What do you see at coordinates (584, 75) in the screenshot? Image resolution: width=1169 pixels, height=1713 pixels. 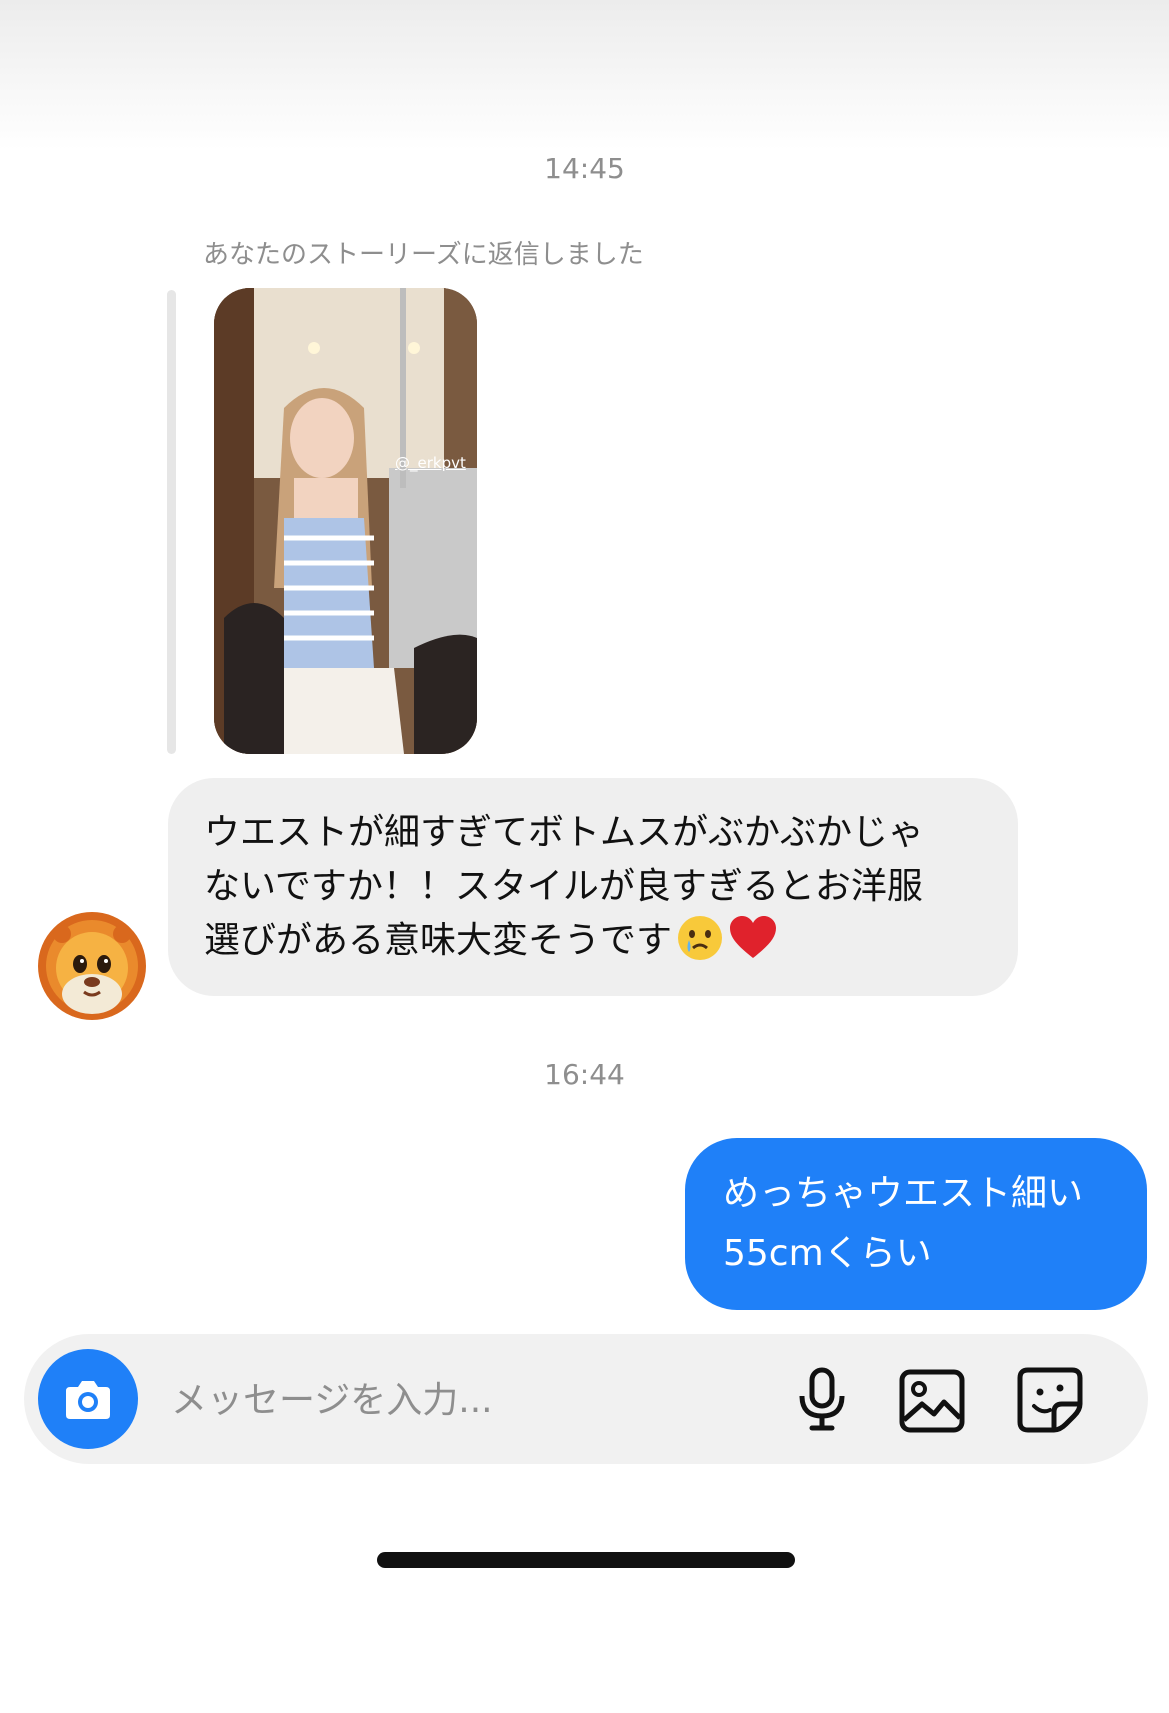 I see `top-bar-fade` at bounding box center [584, 75].